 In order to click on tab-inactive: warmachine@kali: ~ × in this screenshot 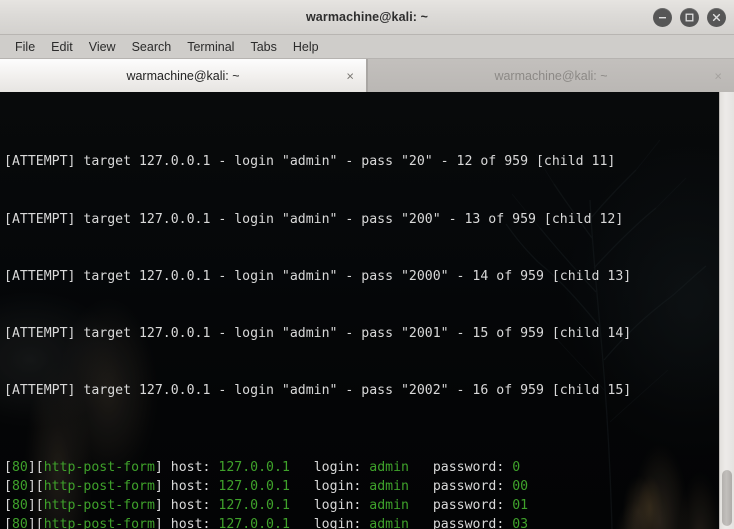, I will do `click(550, 75)`.